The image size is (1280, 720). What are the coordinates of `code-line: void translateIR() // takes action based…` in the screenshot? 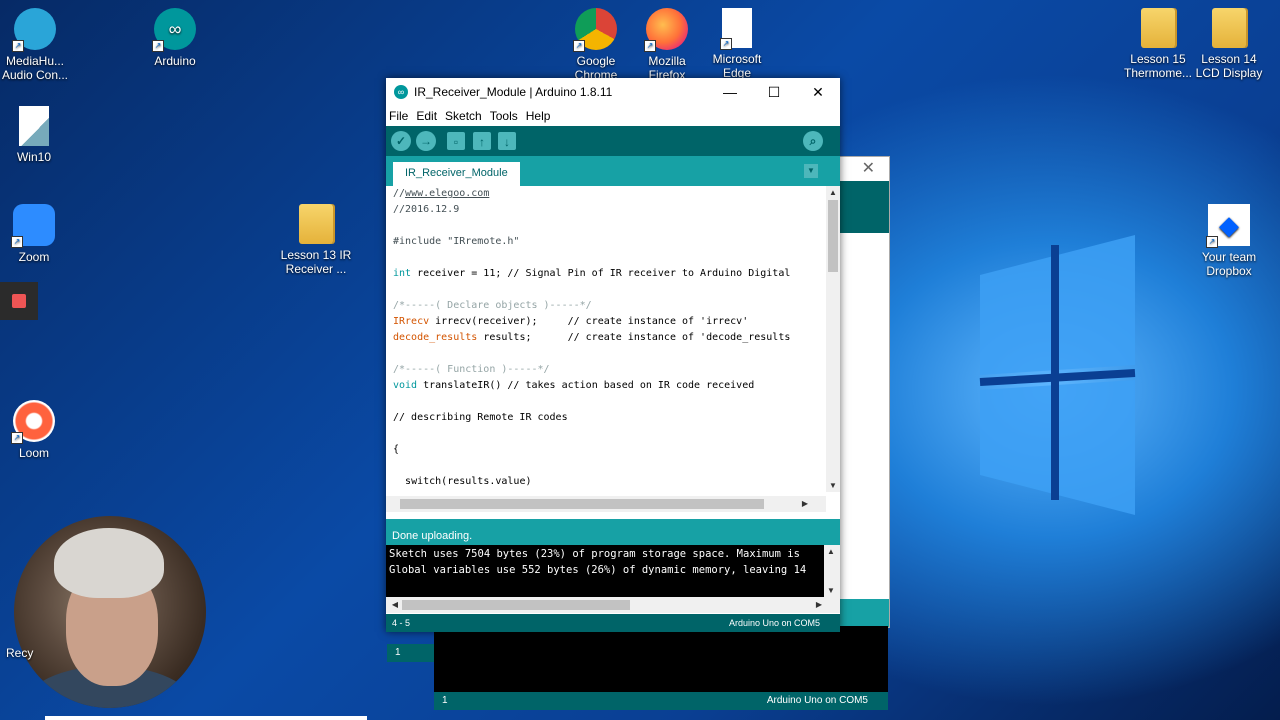 It's located at (606, 386).